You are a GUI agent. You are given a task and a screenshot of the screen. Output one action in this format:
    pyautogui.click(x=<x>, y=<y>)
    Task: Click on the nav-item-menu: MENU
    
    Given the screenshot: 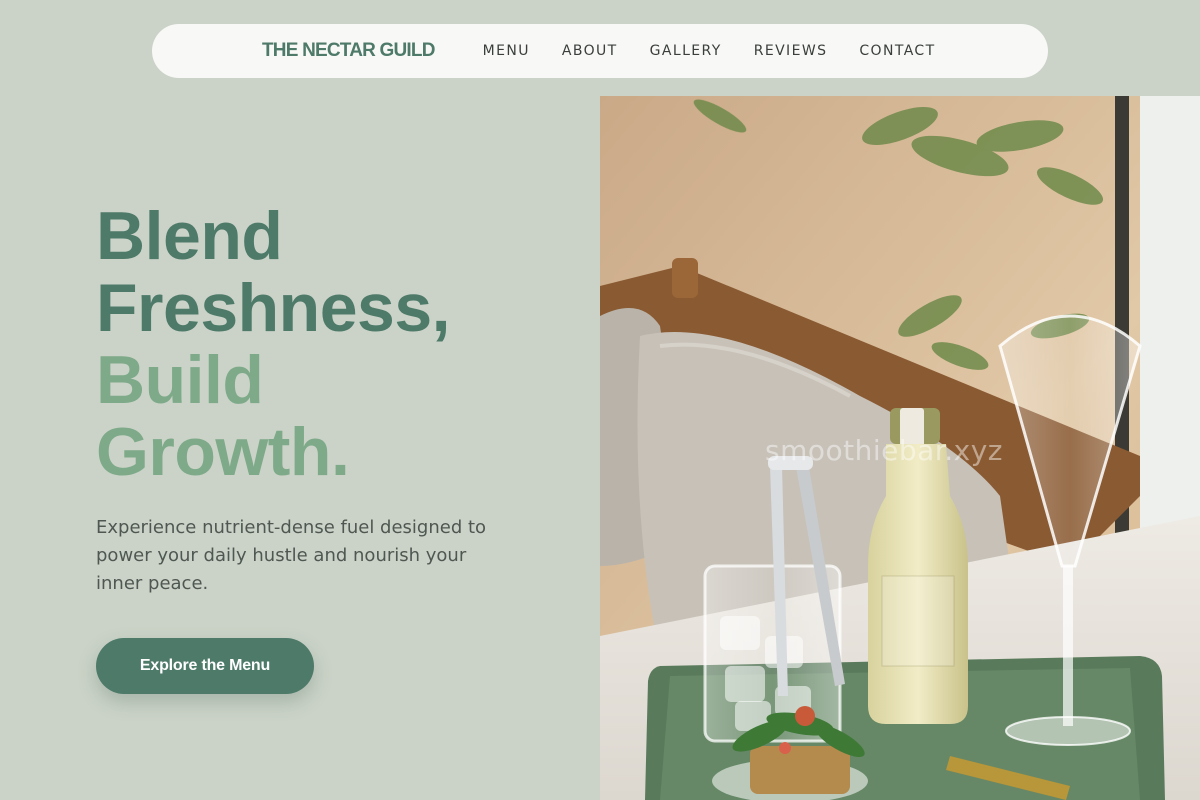 What is the action you would take?
    pyautogui.click(x=506, y=51)
    